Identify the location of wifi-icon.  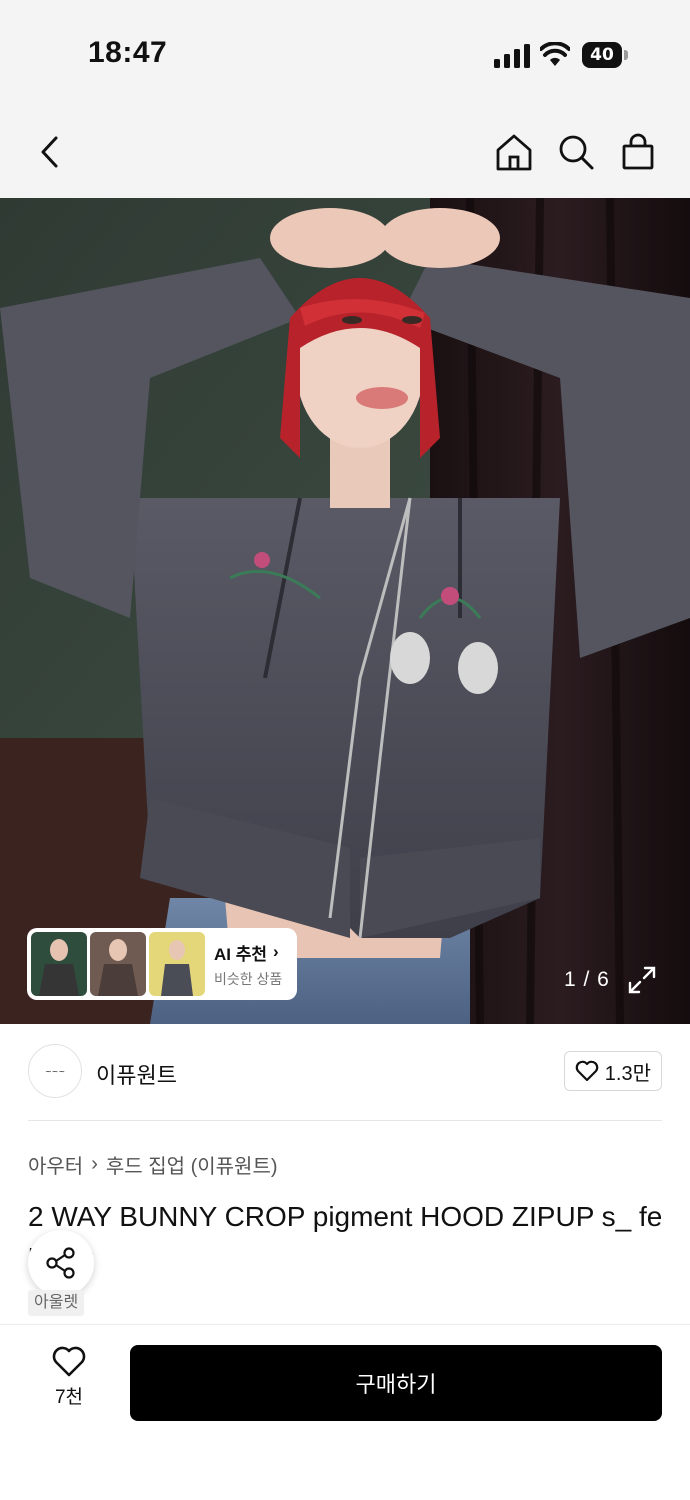
(555, 54).